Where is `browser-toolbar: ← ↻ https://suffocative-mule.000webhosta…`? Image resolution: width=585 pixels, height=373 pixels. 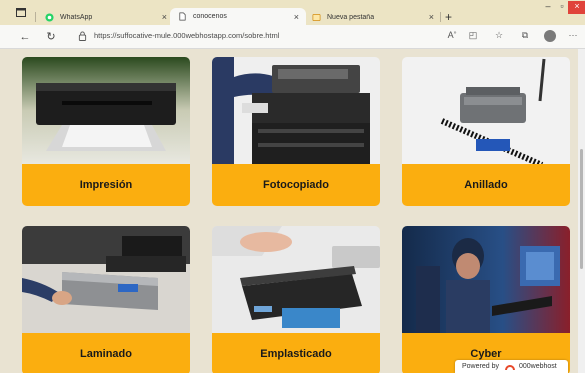
browser-toolbar: ← ↻ https://suffocative-mule.000webhosta… is located at coordinates (292, 37).